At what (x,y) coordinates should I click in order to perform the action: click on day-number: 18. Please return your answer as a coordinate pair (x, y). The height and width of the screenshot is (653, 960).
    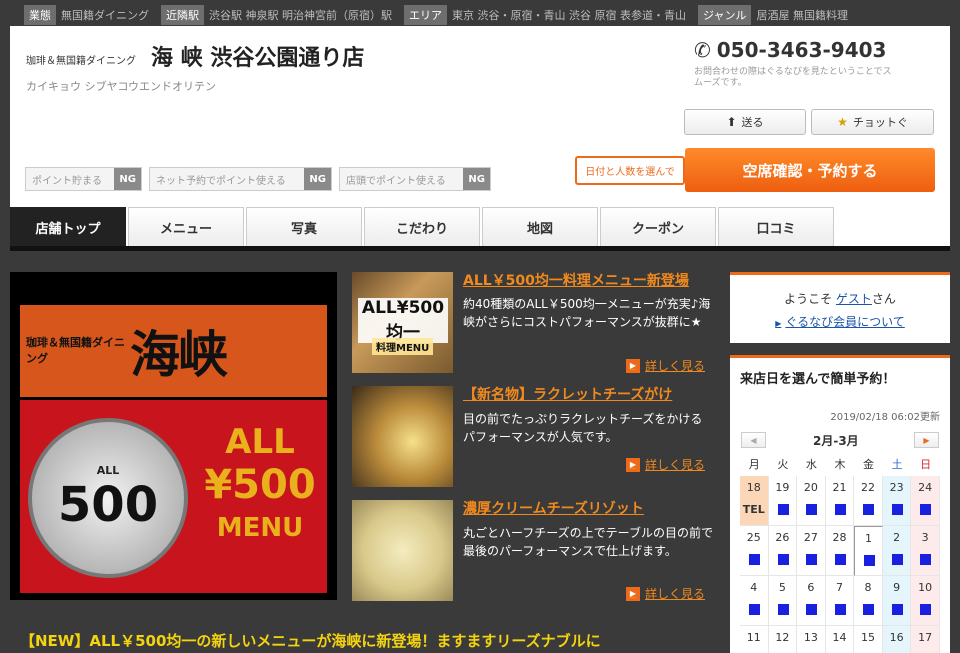
    Looking at the image, I should click on (753, 487).